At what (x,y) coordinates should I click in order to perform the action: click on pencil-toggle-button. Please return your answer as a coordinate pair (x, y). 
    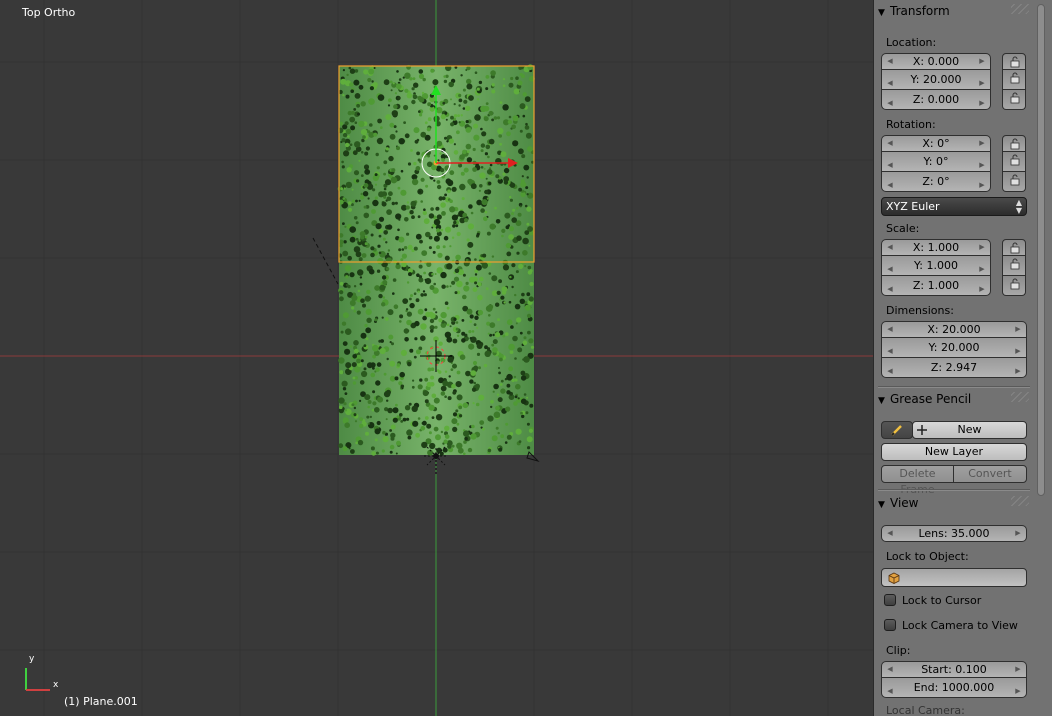
    Looking at the image, I should click on (897, 430).